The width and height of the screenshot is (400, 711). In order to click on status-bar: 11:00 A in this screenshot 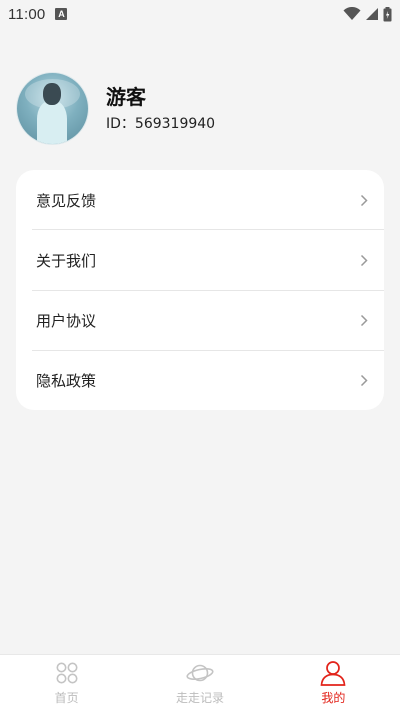, I will do `click(200, 14)`.